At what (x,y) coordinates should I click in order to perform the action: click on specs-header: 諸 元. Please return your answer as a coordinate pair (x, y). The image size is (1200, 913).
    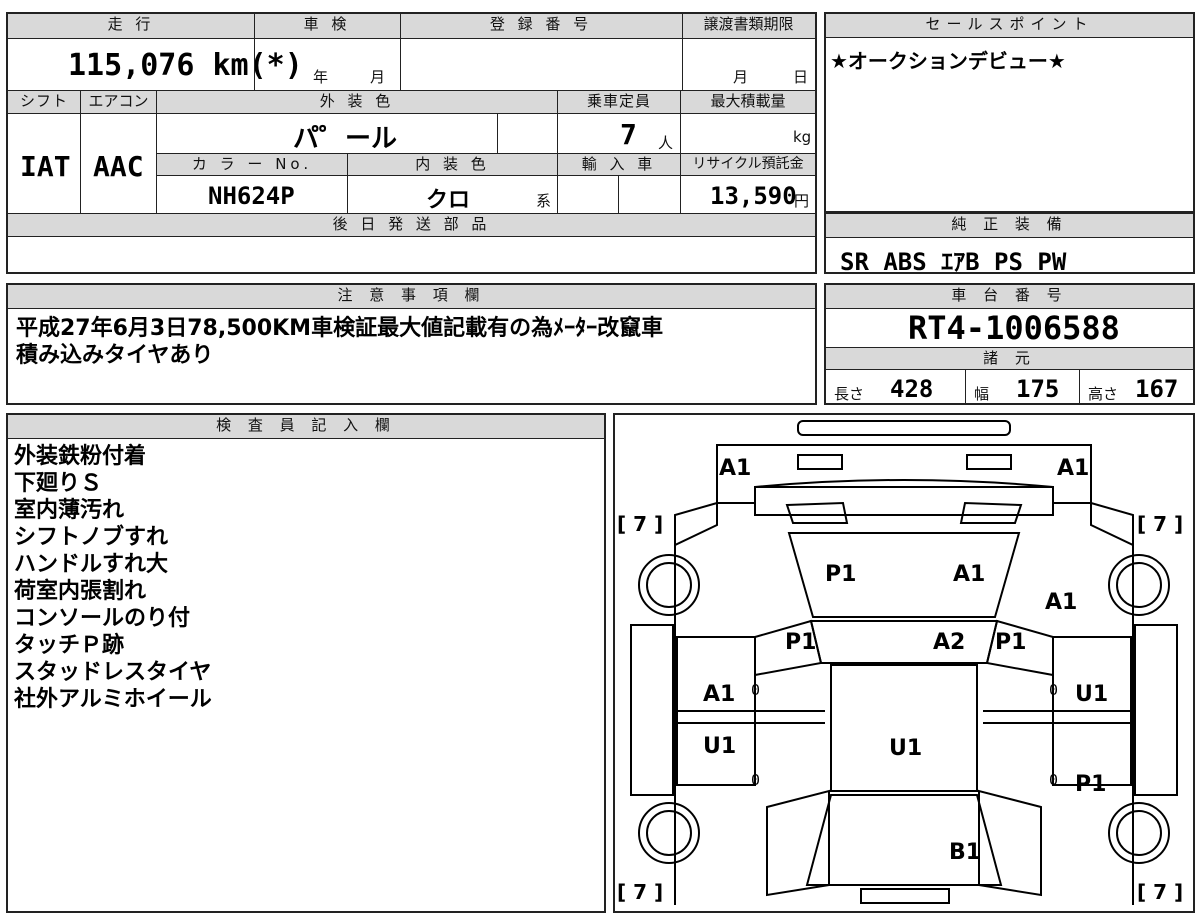
    Looking at the image, I should click on (1009, 359).